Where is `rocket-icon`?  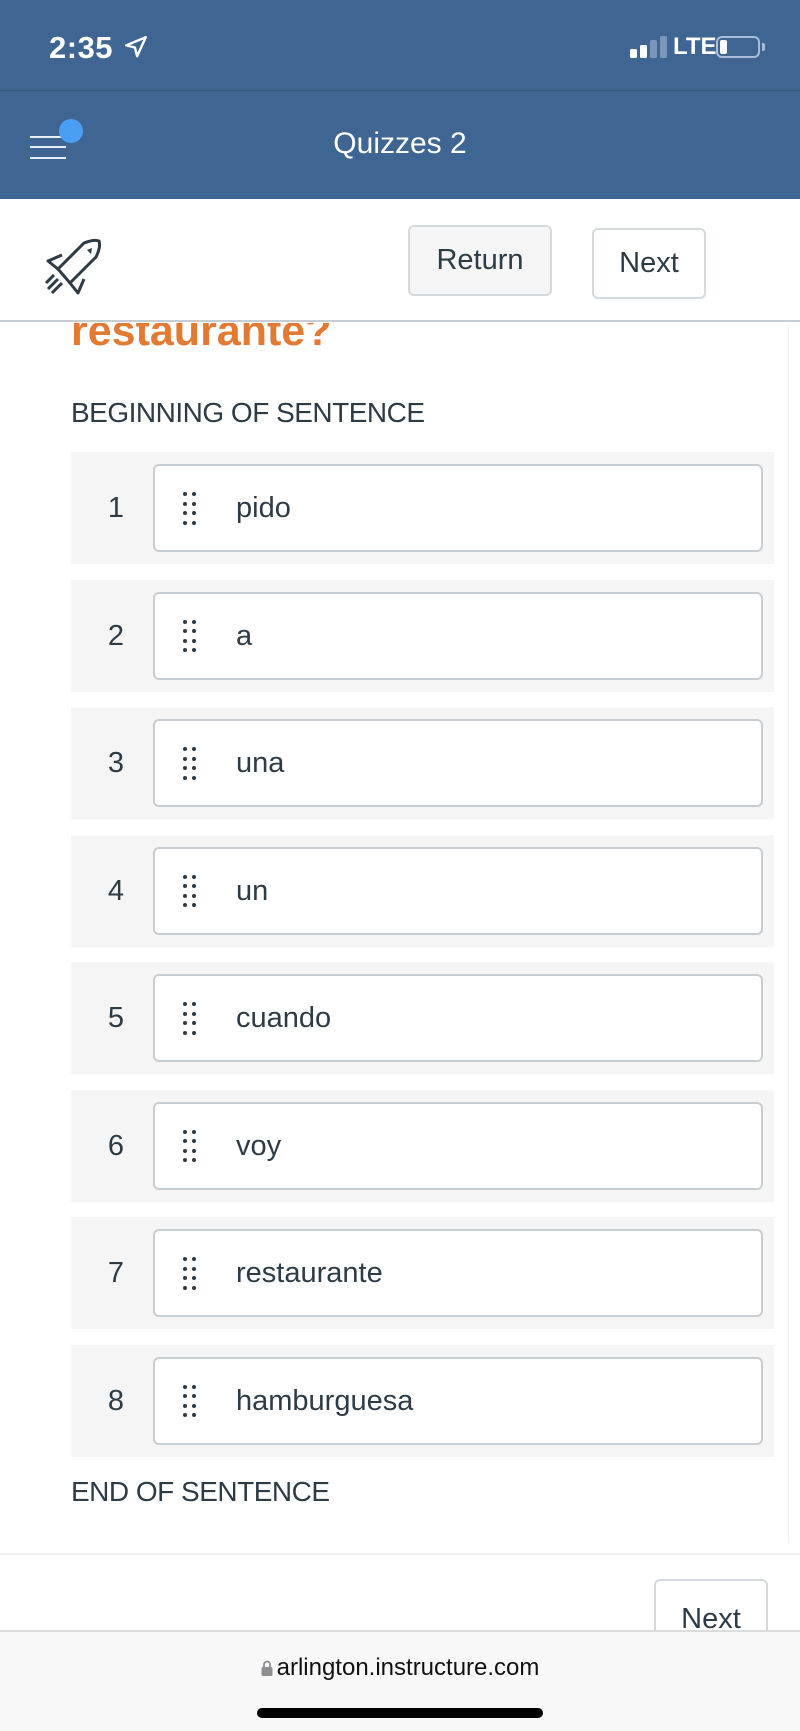 rocket-icon is located at coordinates (73, 266).